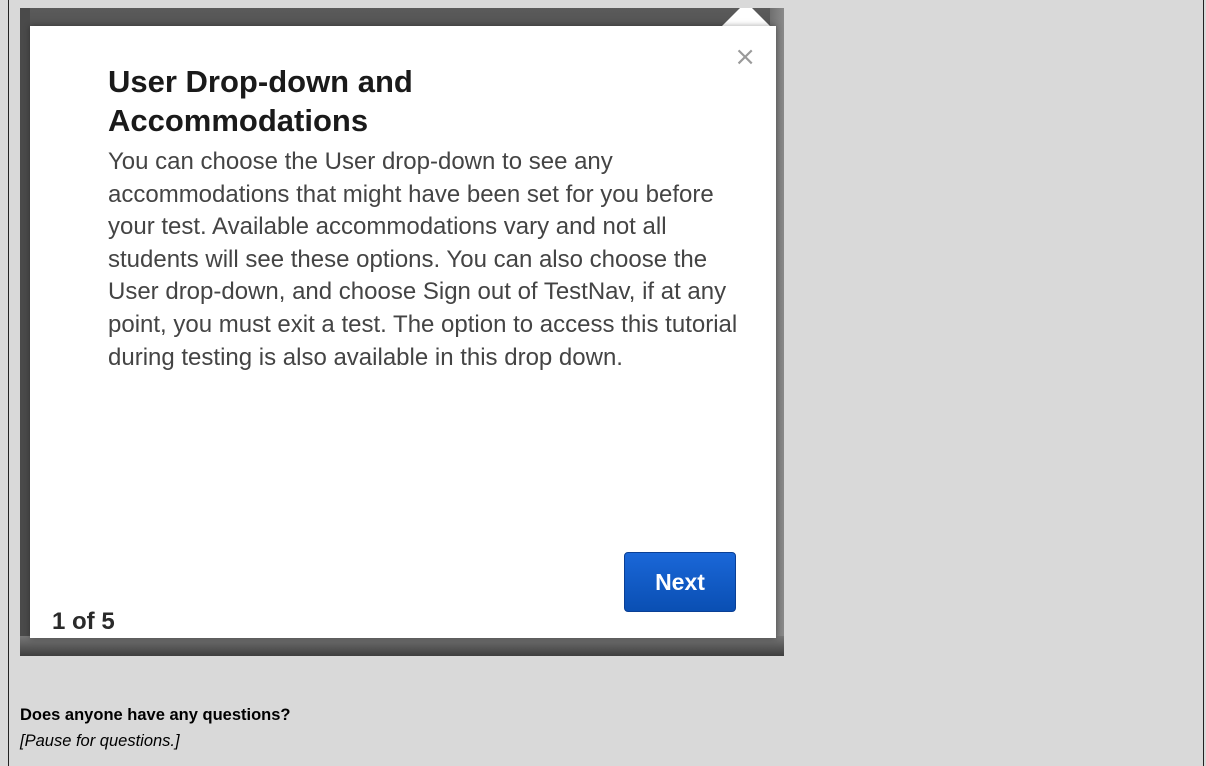 The height and width of the screenshot is (766, 1206). Describe the element at coordinates (155, 715) in the screenshot. I see `question-prompt: Does anyone have any questions?` at that location.